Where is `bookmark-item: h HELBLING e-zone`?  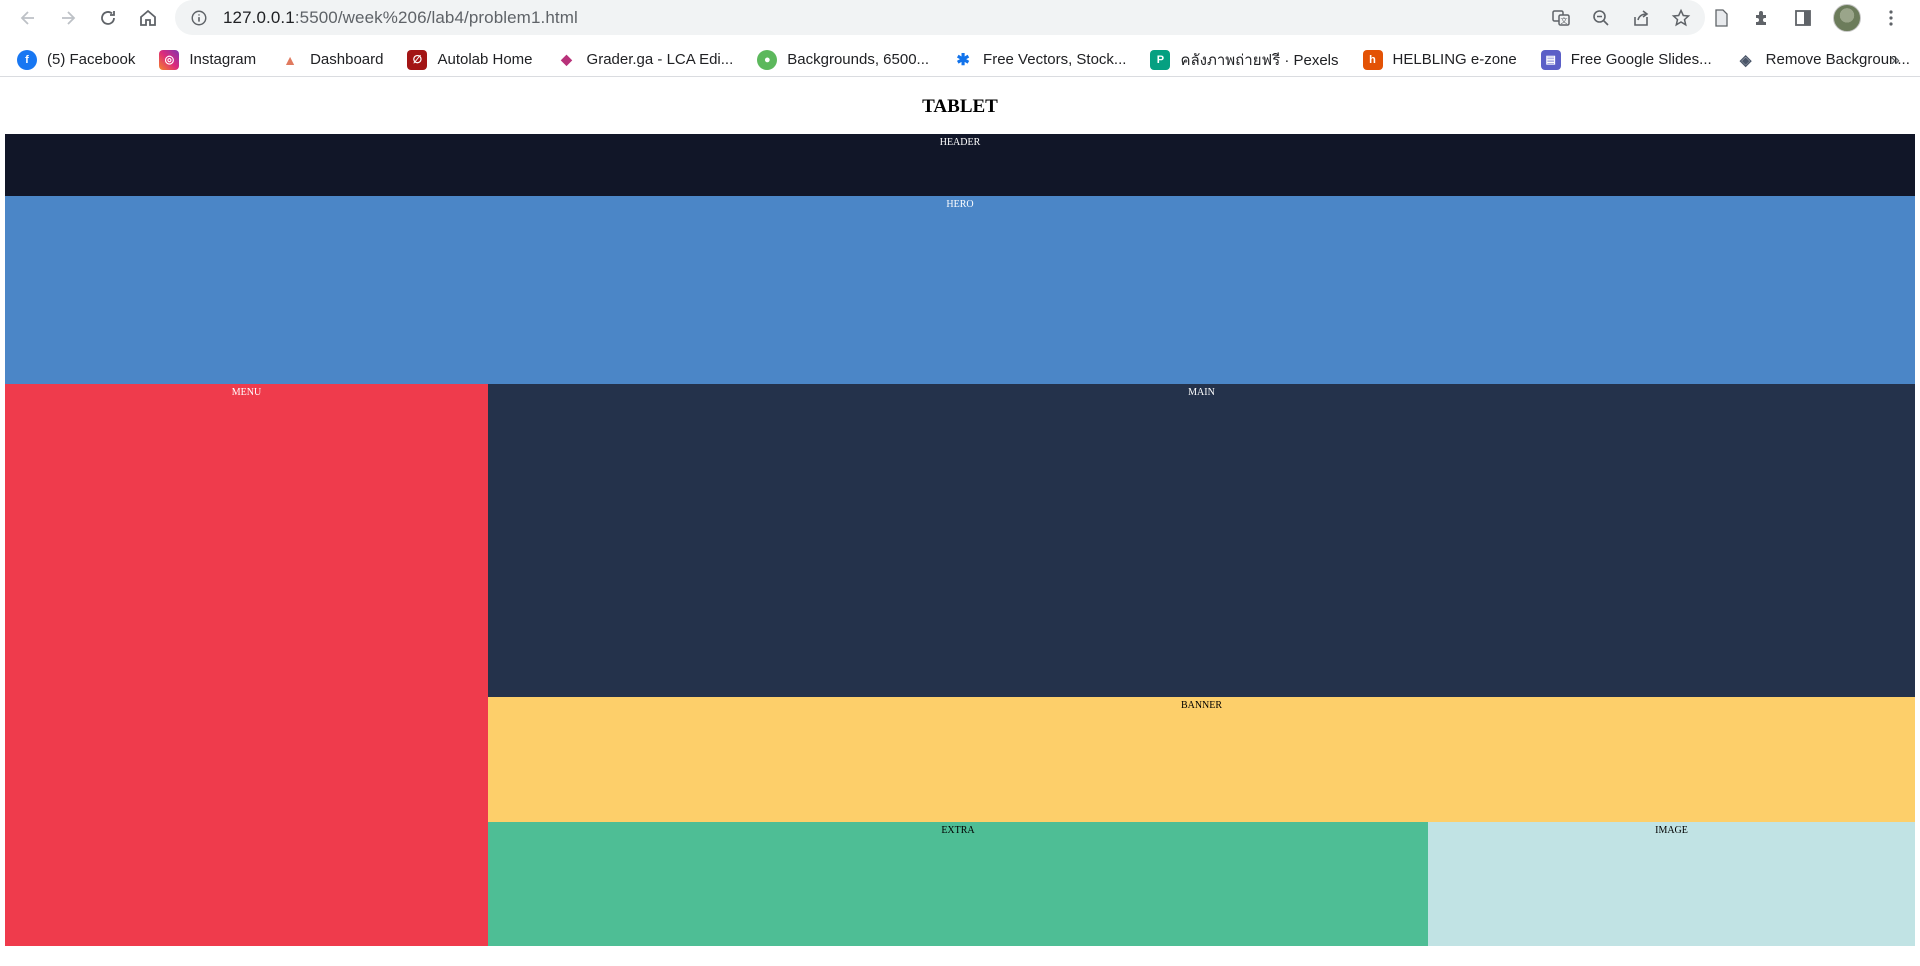 bookmark-item: h HELBLING e-zone is located at coordinates (1443, 60).